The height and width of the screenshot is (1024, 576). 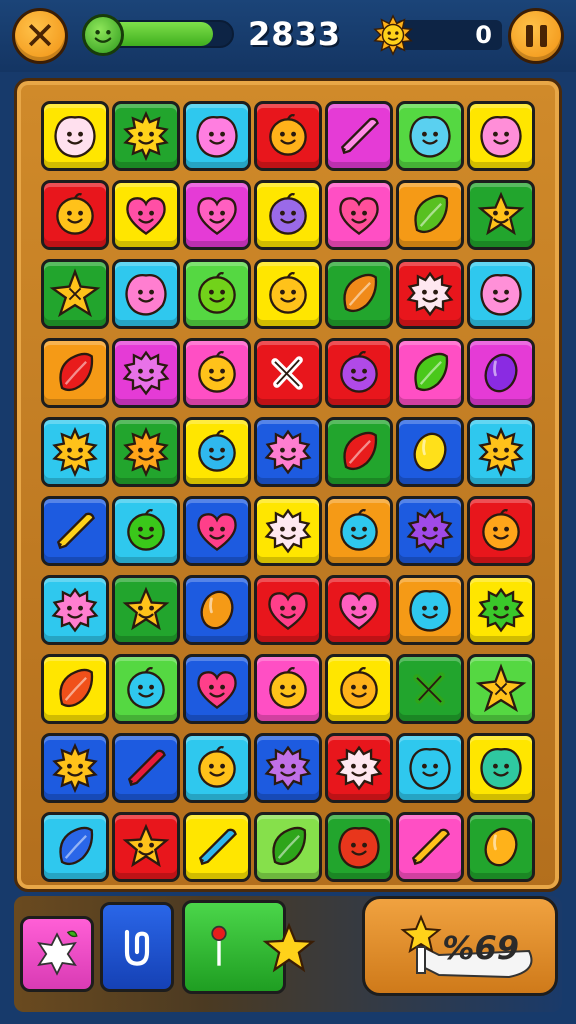 I want to click on tile-lightgreen, so click(x=288, y=847).